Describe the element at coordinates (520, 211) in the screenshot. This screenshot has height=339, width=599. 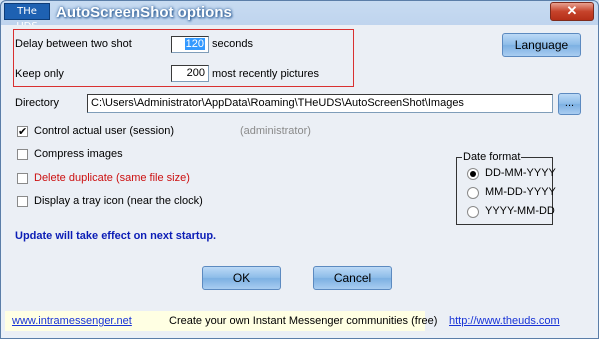
I see `date-option-yyyy-mm-dd: YYYY-MM-DD` at that location.